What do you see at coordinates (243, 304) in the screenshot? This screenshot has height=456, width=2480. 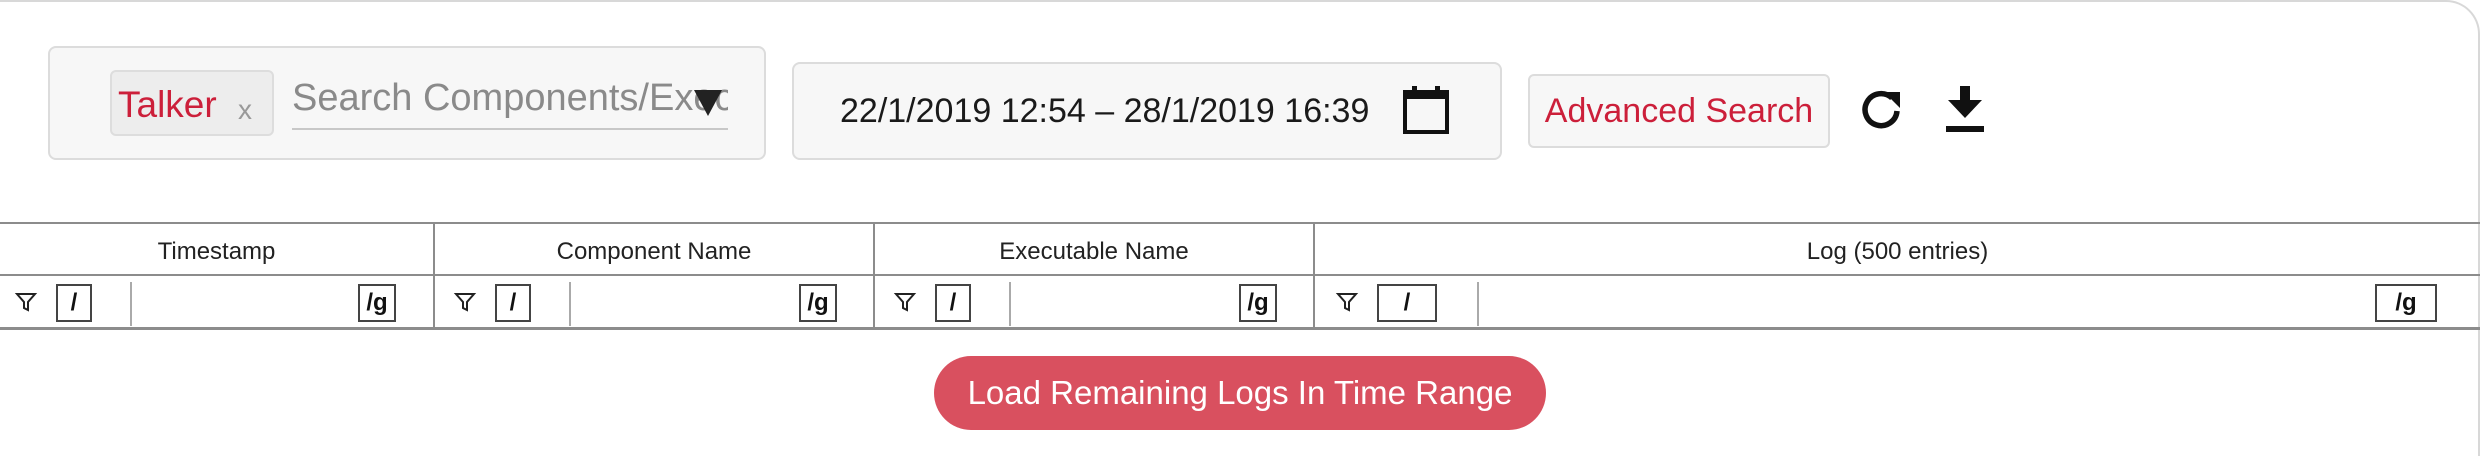 I see `timestamp-filter-input` at bounding box center [243, 304].